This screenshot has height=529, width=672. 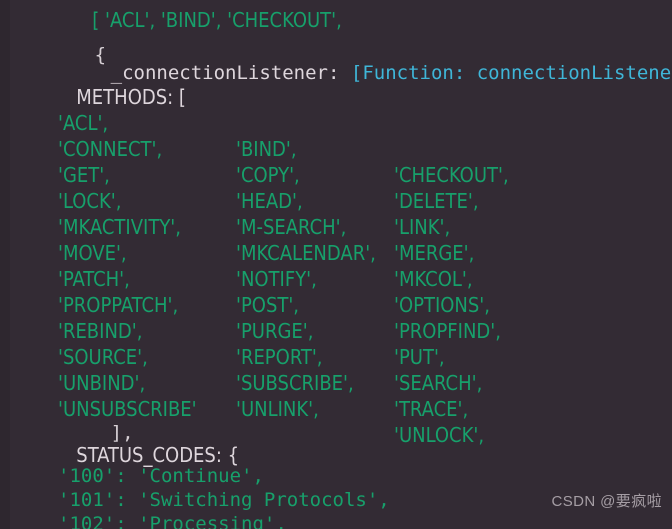 I want to click on methods-last-row: 'UNSUBSCRIBE', so click(x=336, y=395).